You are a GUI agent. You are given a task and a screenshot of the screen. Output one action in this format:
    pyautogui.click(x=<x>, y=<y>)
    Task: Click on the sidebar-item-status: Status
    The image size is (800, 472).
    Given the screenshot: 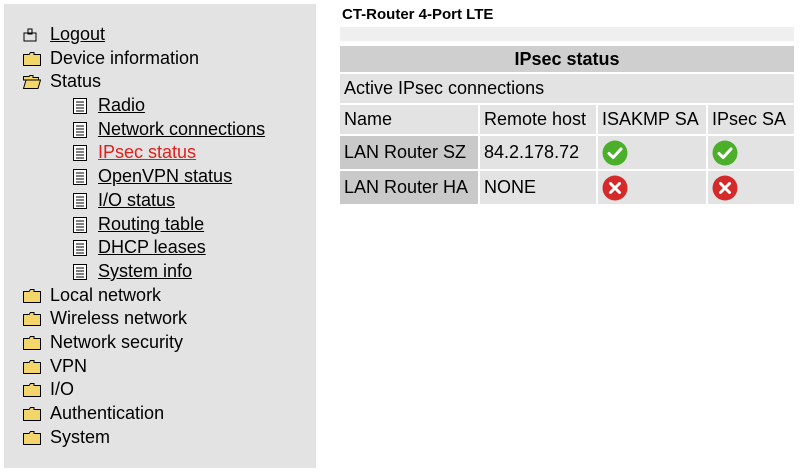 What is the action you would take?
    pyautogui.click(x=160, y=82)
    